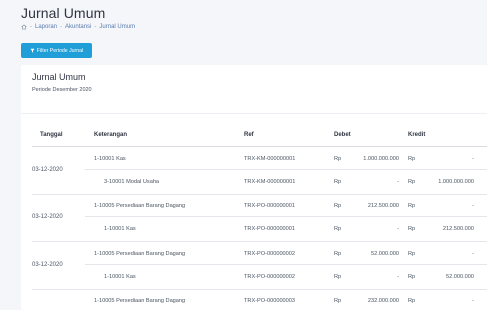 The width and height of the screenshot is (487, 310). I want to click on entry-kredit: 212.500.000, so click(458, 229).